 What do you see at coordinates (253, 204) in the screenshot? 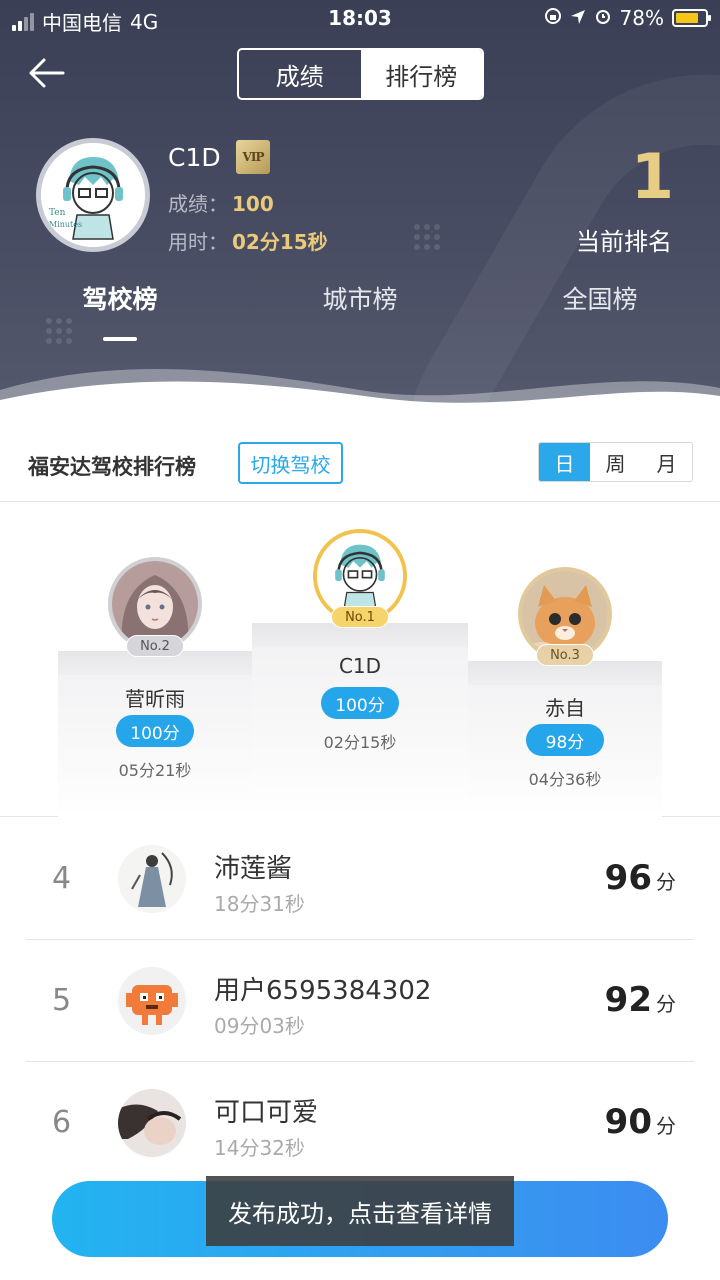
I see `score-value: 100` at bounding box center [253, 204].